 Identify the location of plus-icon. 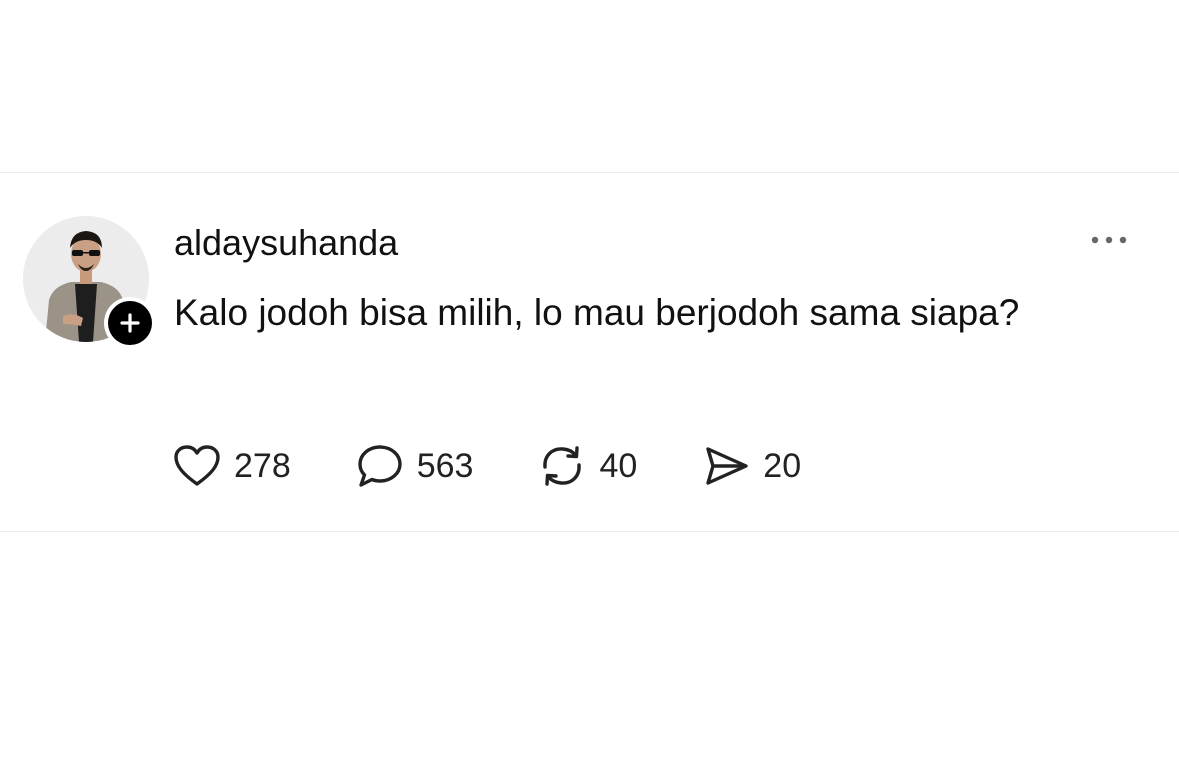
(130, 323).